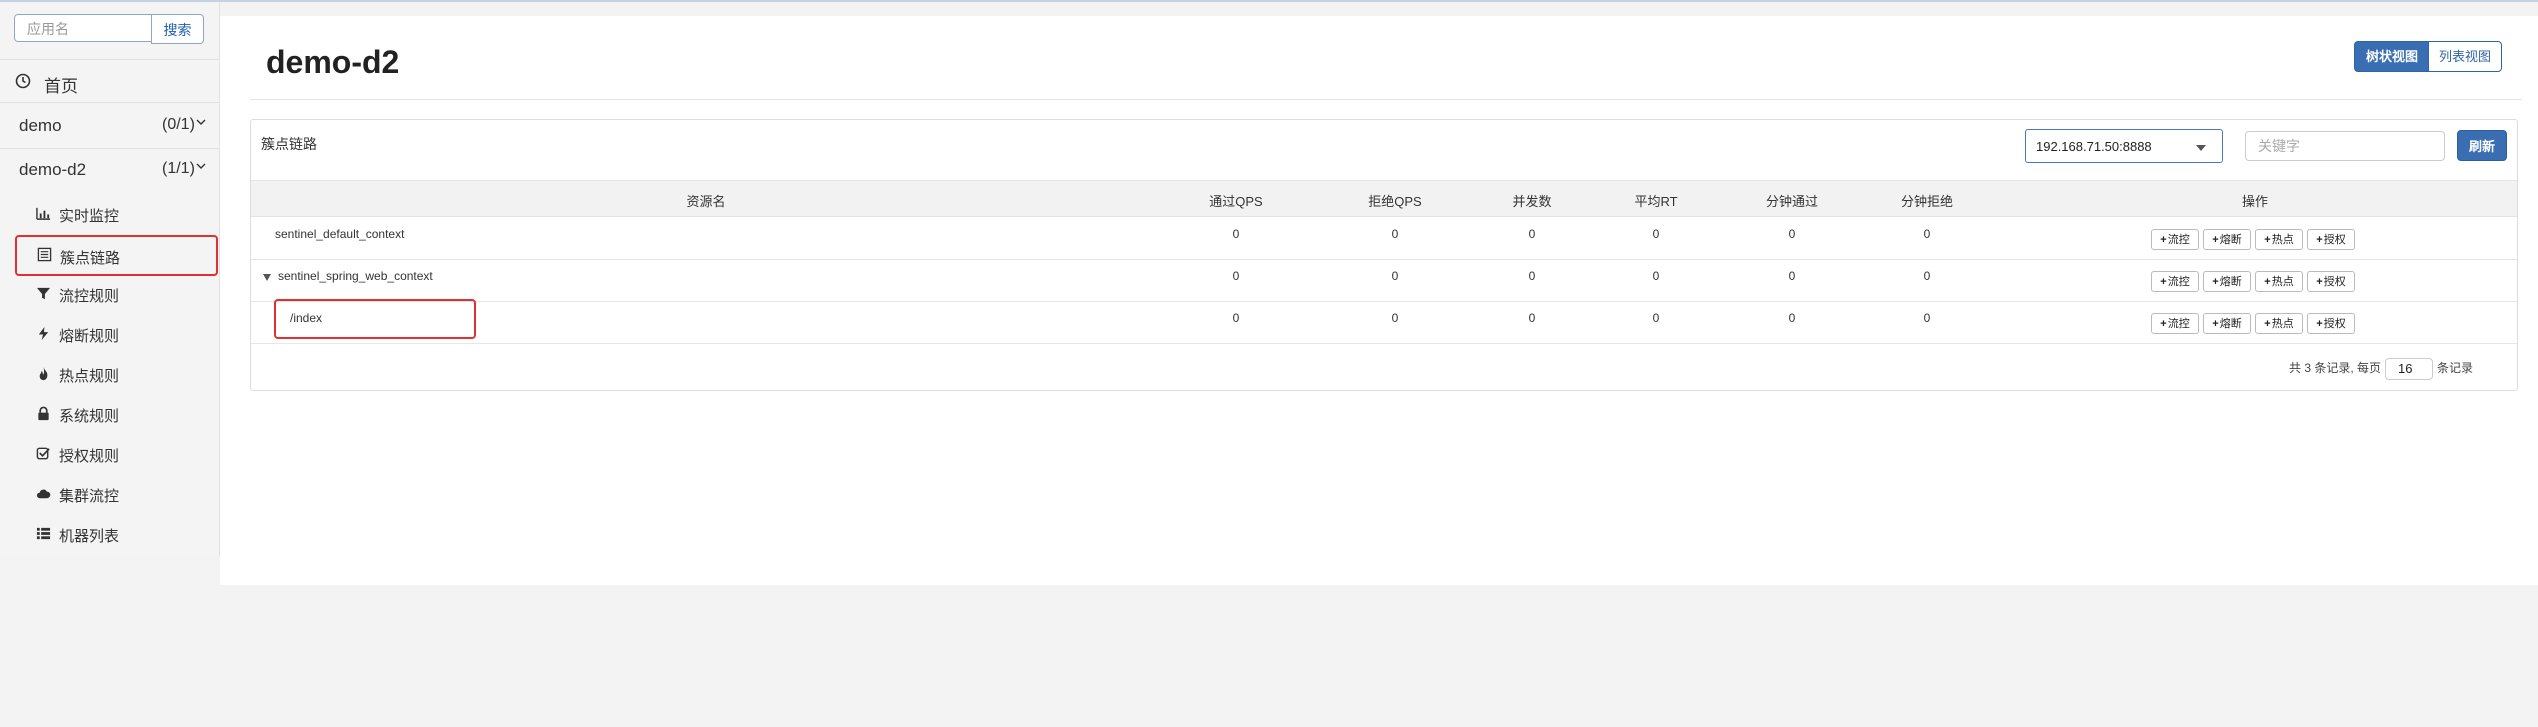  Describe the element at coordinates (89, 336) in the screenshot. I see `sidebar-item-label: 熔断规则` at that location.